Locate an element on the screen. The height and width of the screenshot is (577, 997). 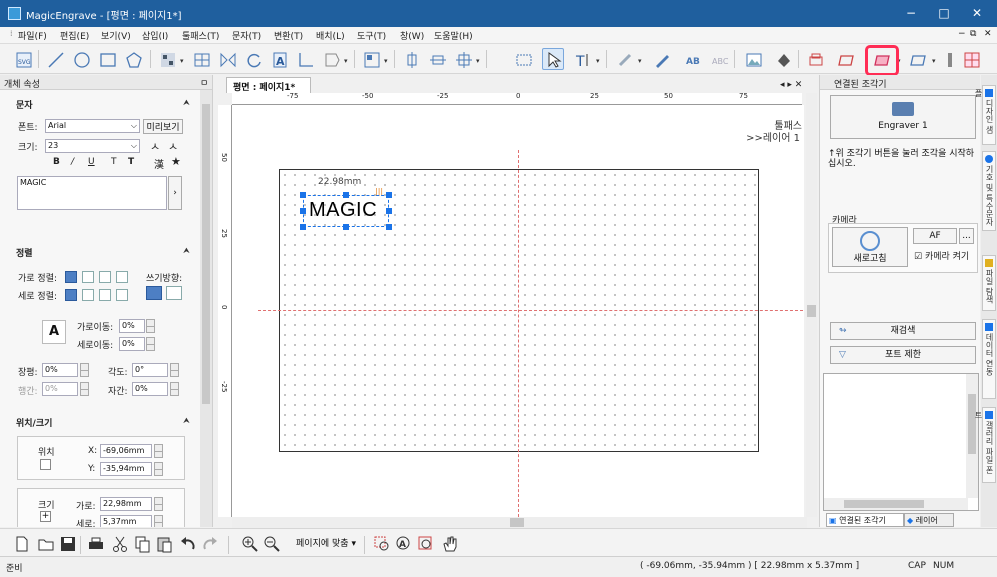
af-button: AF is located at coordinates (935, 236).